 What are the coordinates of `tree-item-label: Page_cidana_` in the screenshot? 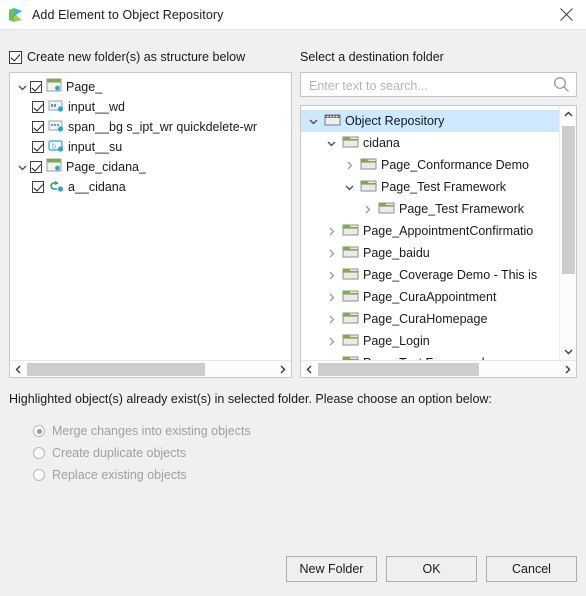 It's located at (106, 167).